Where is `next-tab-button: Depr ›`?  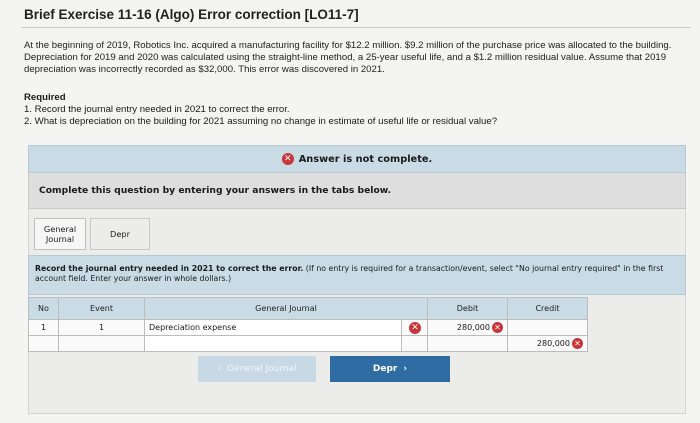 next-tab-button: Depr › is located at coordinates (390, 369).